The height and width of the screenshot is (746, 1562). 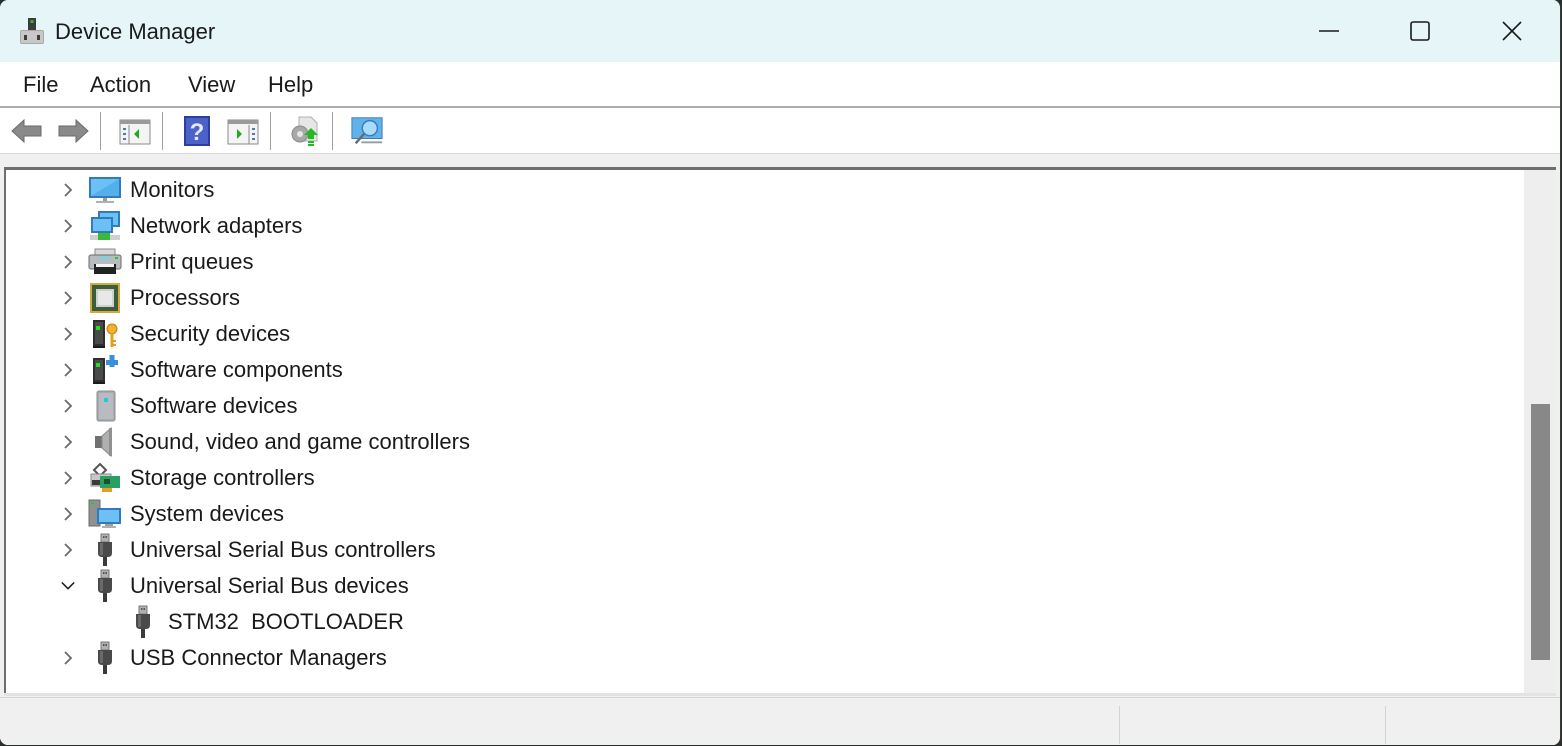 I want to click on menu-file: File, so click(x=40, y=85).